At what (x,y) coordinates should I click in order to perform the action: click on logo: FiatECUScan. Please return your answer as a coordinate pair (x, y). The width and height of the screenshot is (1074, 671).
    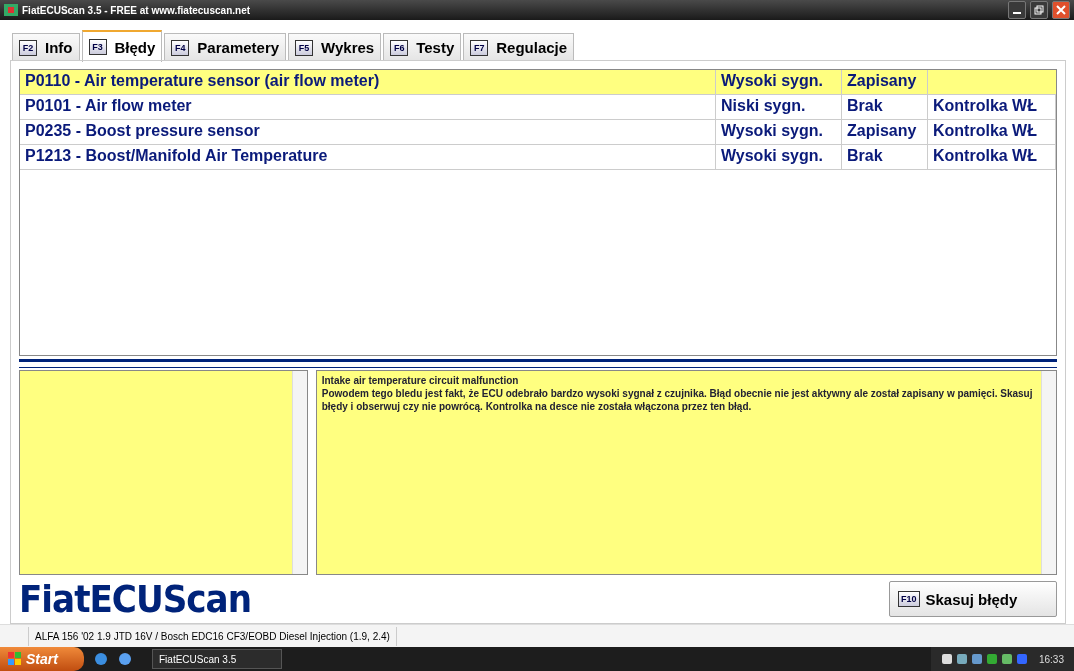
    Looking at the image, I should click on (135, 599).